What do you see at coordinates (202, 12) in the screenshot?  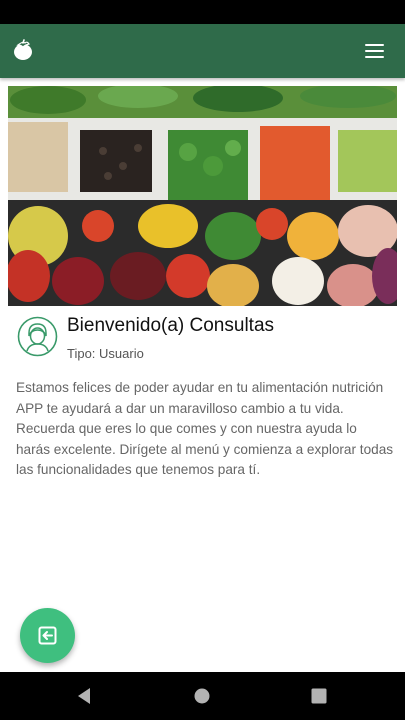 I see `status-bar` at bounding box center [202, 12].